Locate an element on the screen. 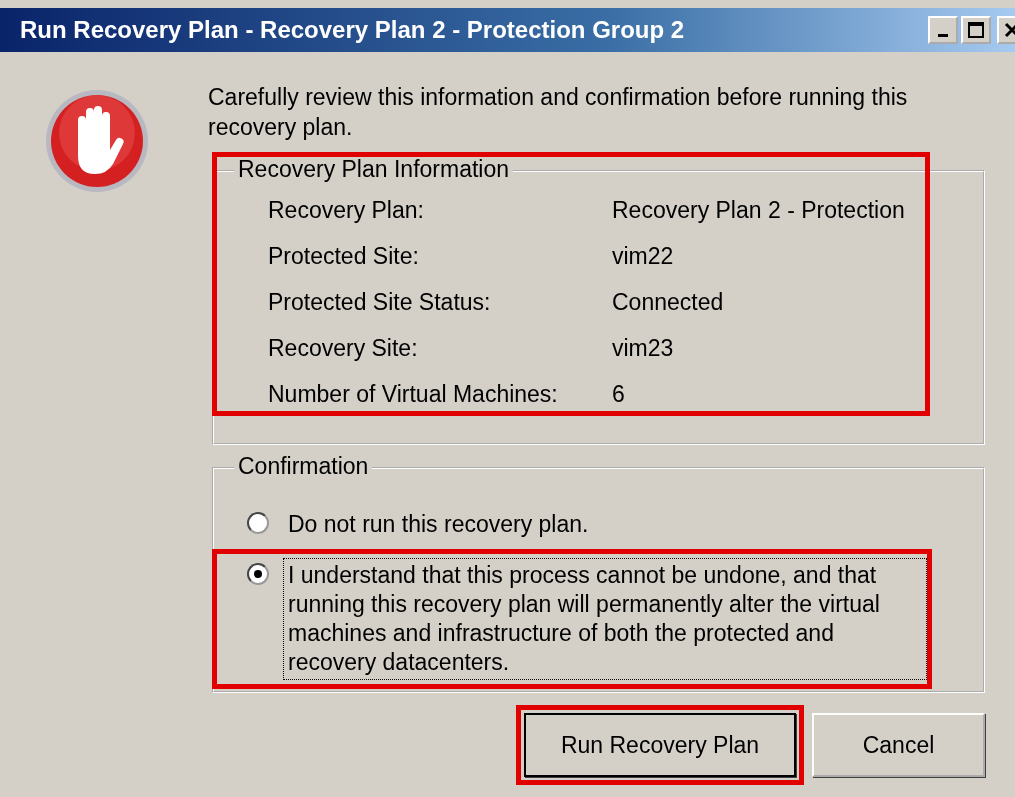  dialog-button: Run Recovery Plan is located at coordinates (660, 745).